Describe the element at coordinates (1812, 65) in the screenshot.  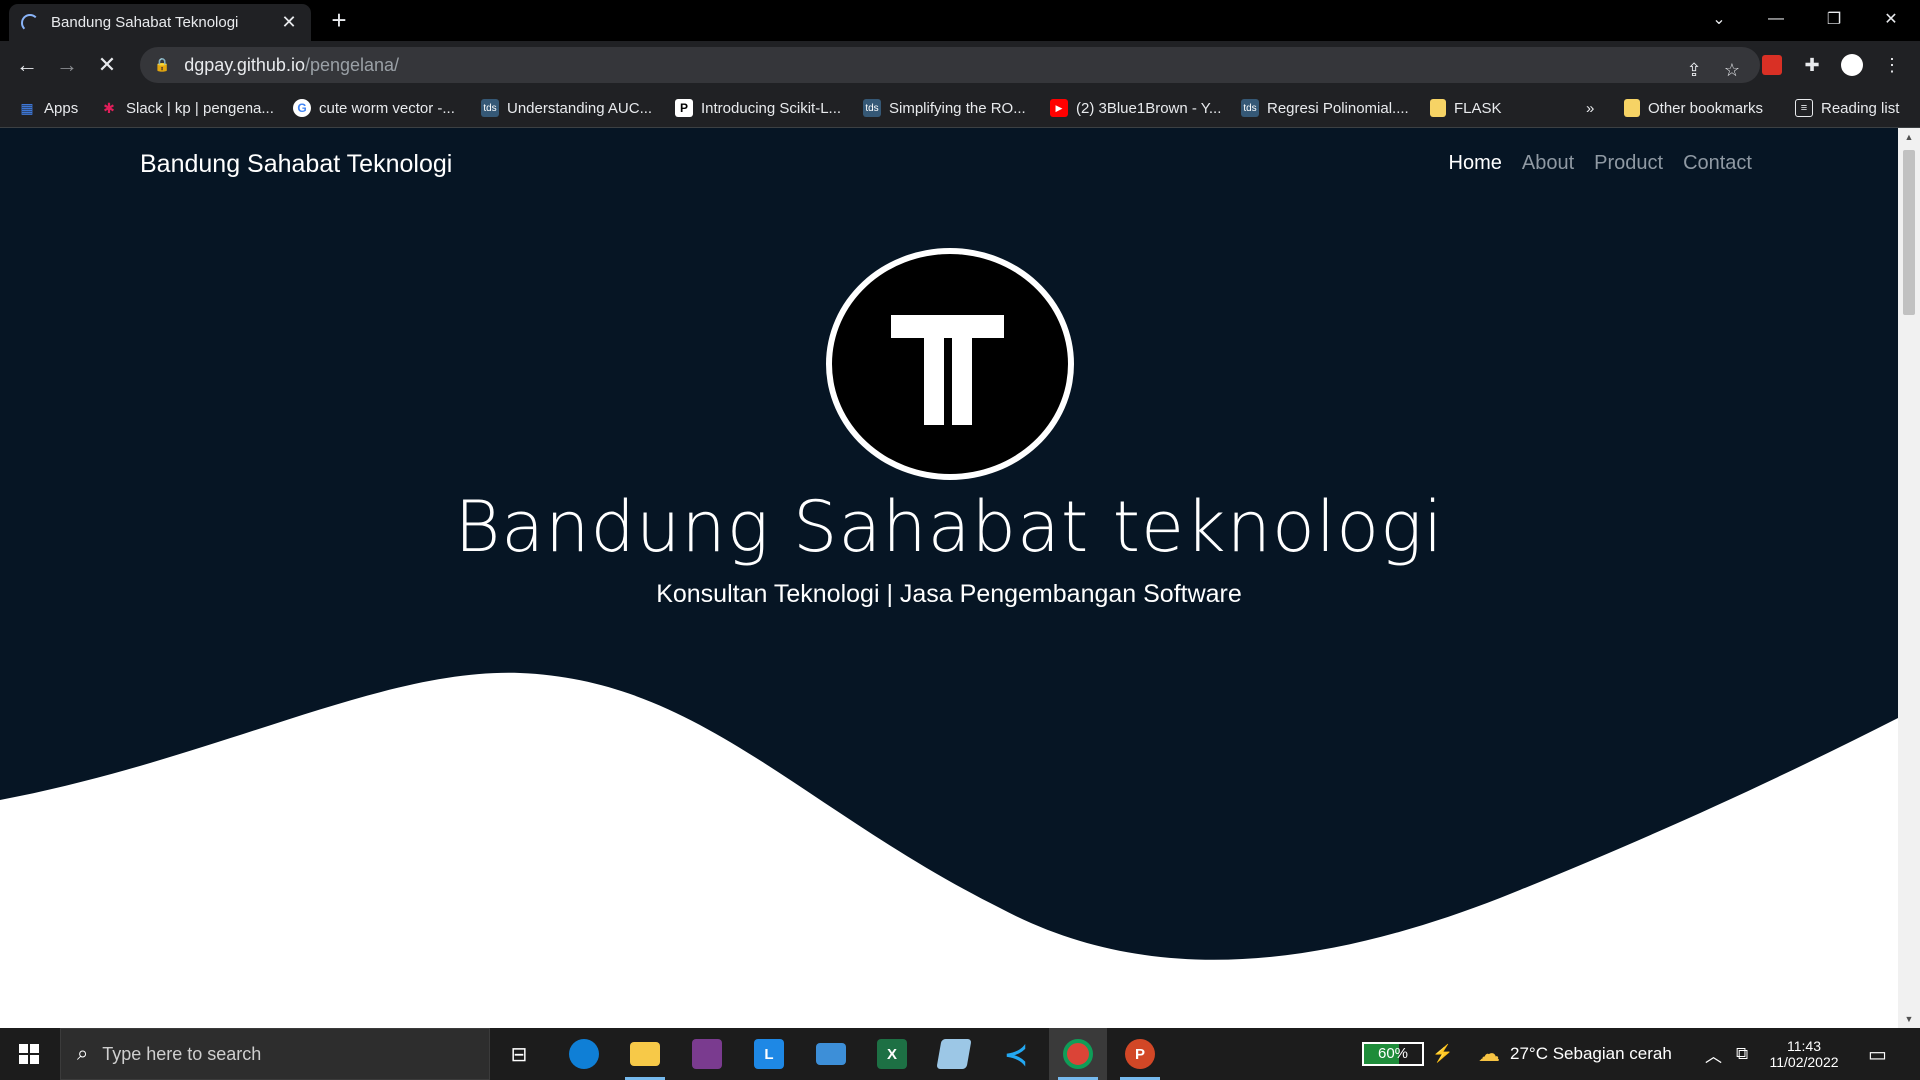
I see `extensions-puzzle-icon: ✚` at that location.